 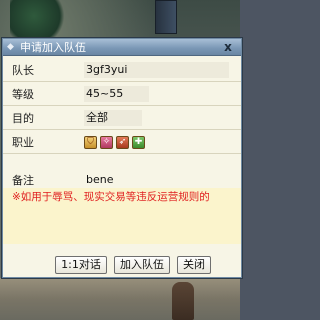 I want to click on note-value: bene, so click(x=100, y=179).